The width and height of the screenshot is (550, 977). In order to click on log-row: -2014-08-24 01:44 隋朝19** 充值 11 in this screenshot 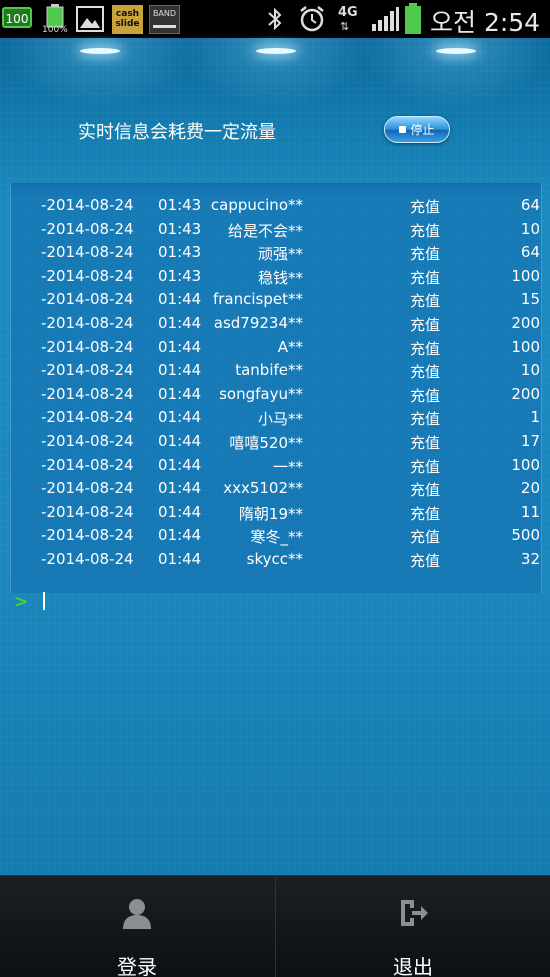, I will do `click(276, 513)`.